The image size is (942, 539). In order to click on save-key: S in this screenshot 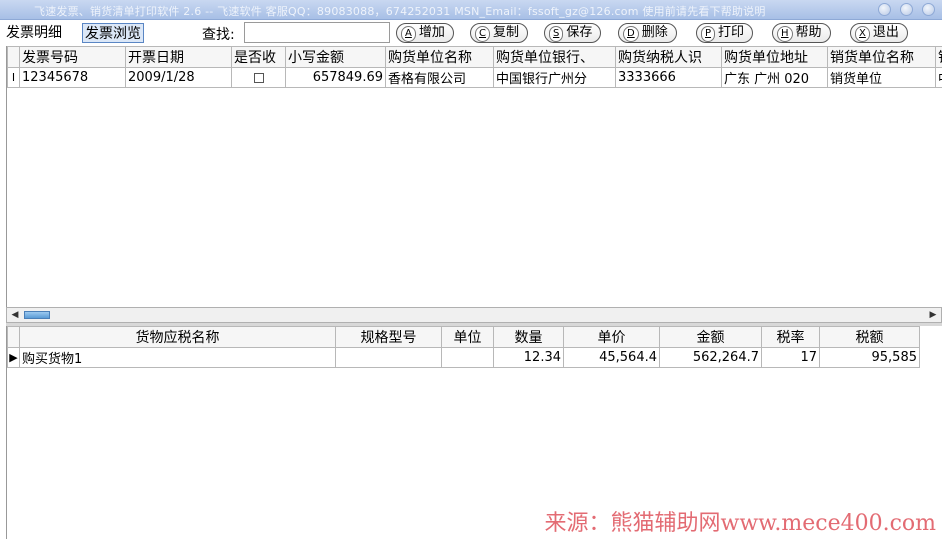, I will do `click(556, 34)`.